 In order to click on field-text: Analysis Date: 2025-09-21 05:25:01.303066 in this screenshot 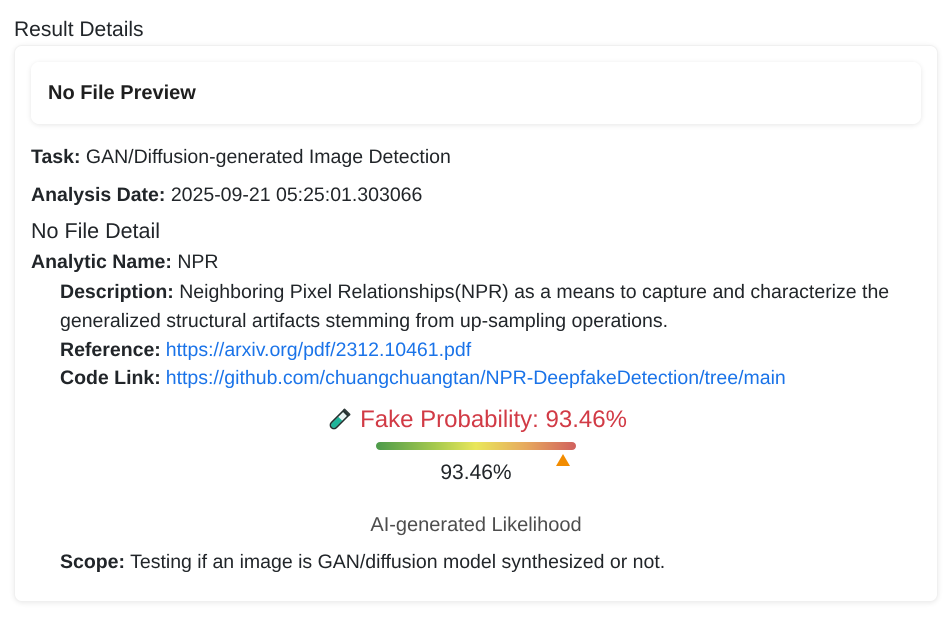, I will do `click(227, 195)`.